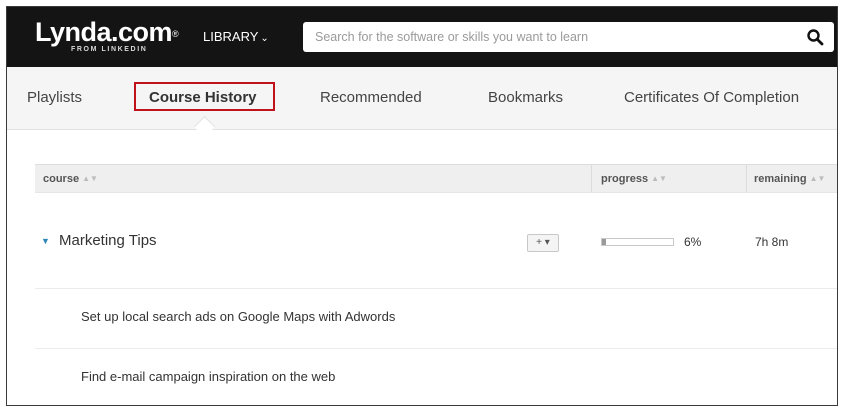  I want to click on logo-subtext: FROM LINKEDIN, so click(109, 49).